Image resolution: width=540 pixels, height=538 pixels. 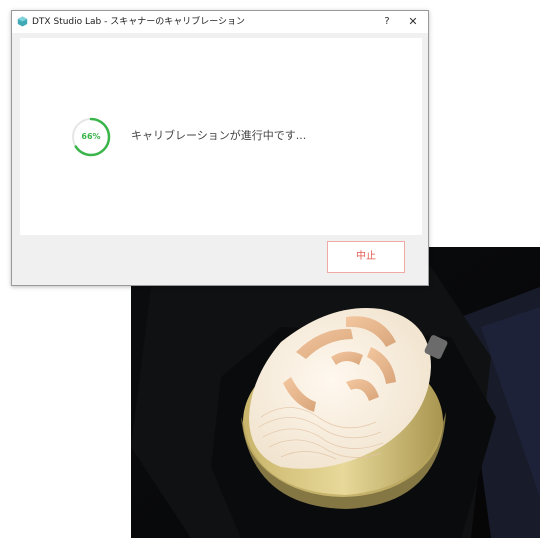 I want to click on progress-percent: 66%, so click(x=91, y=136).